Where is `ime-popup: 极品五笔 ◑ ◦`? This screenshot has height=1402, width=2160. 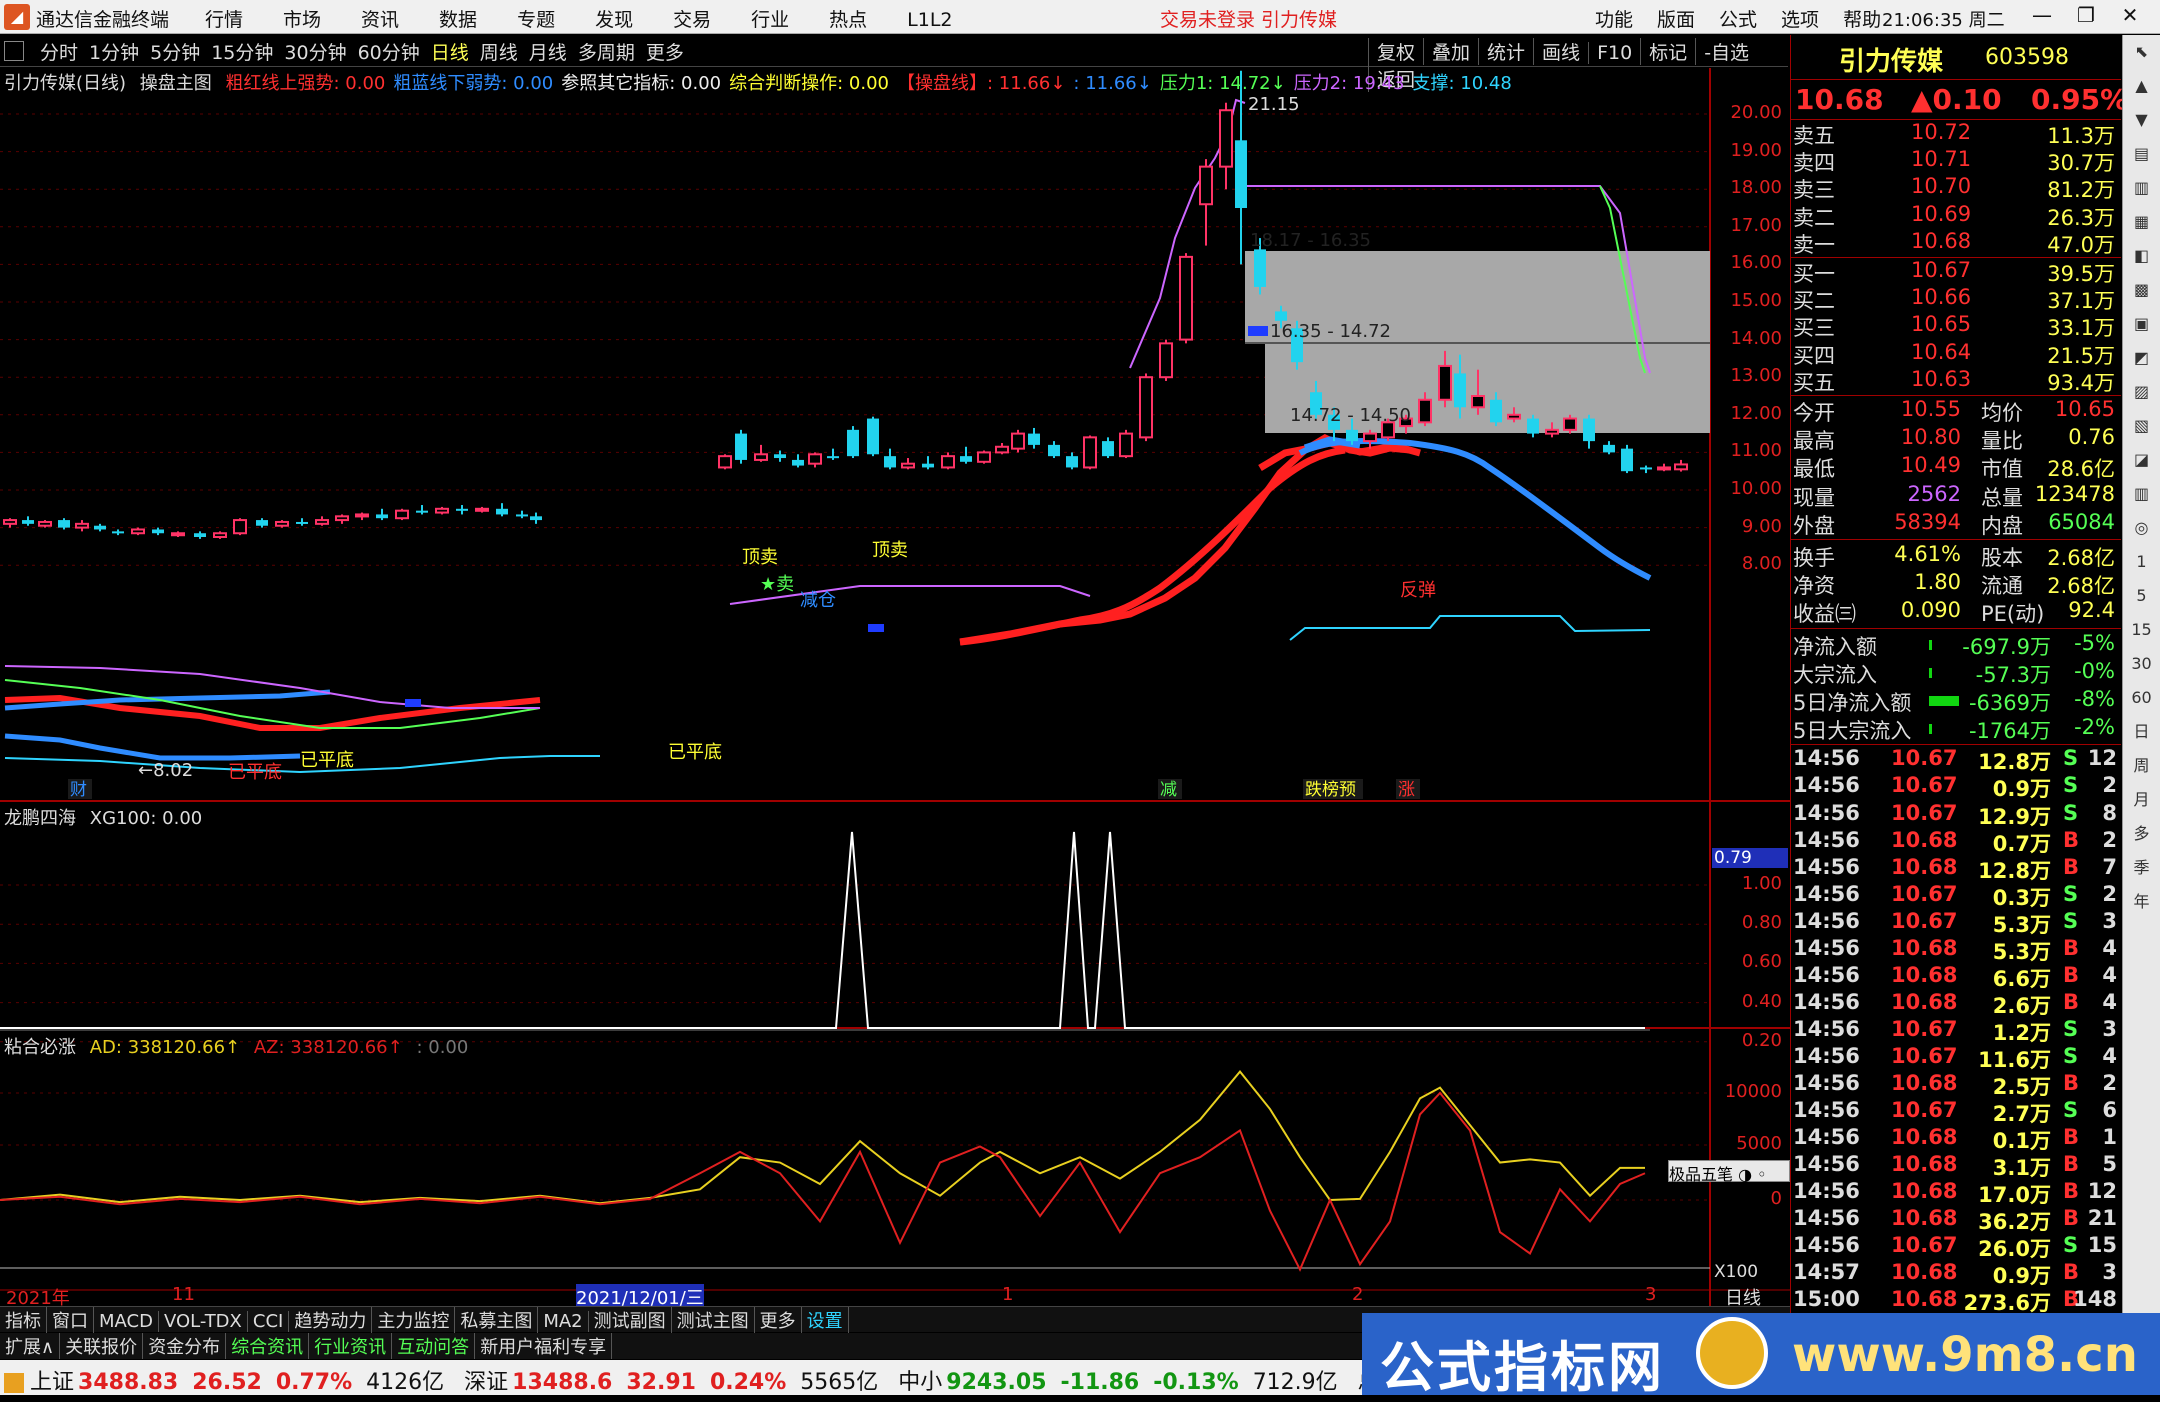
ime-popup: 极品五笔 ◑ ◦ is located at coordinates (1729, 1172).